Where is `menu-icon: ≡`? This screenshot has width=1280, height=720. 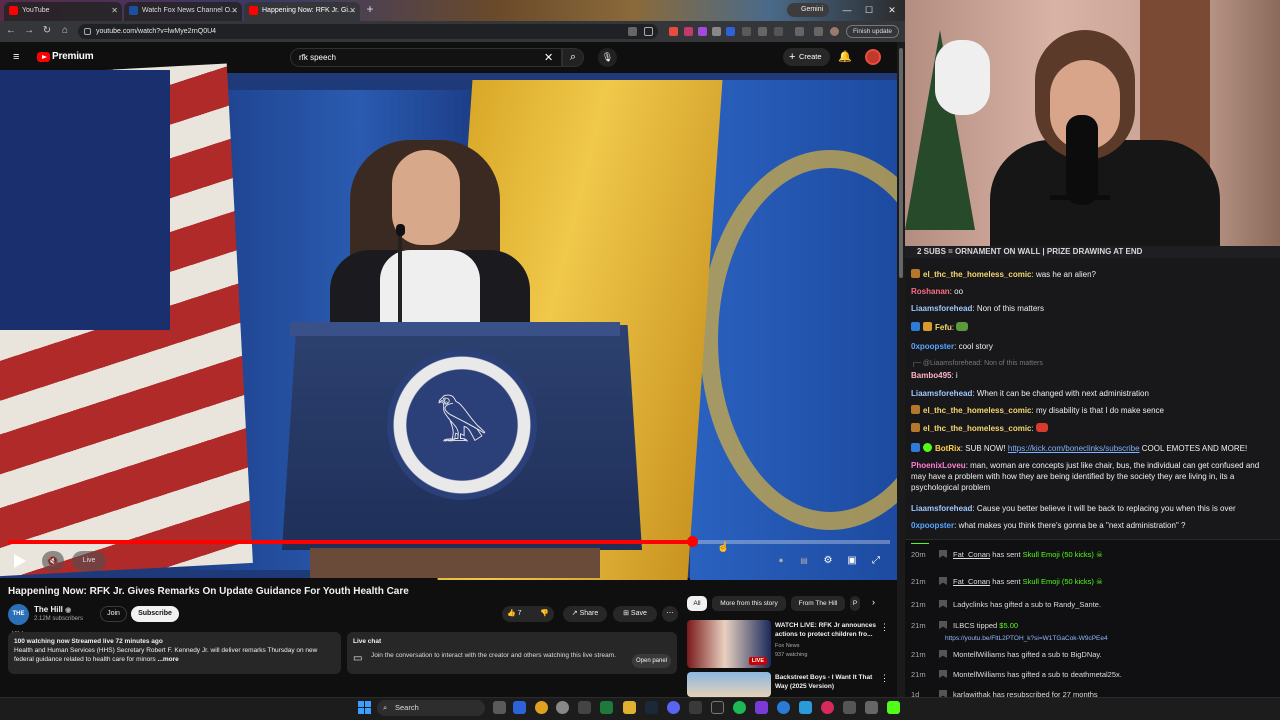
menu-icon: ≡ is located at coordinates (18, 57).